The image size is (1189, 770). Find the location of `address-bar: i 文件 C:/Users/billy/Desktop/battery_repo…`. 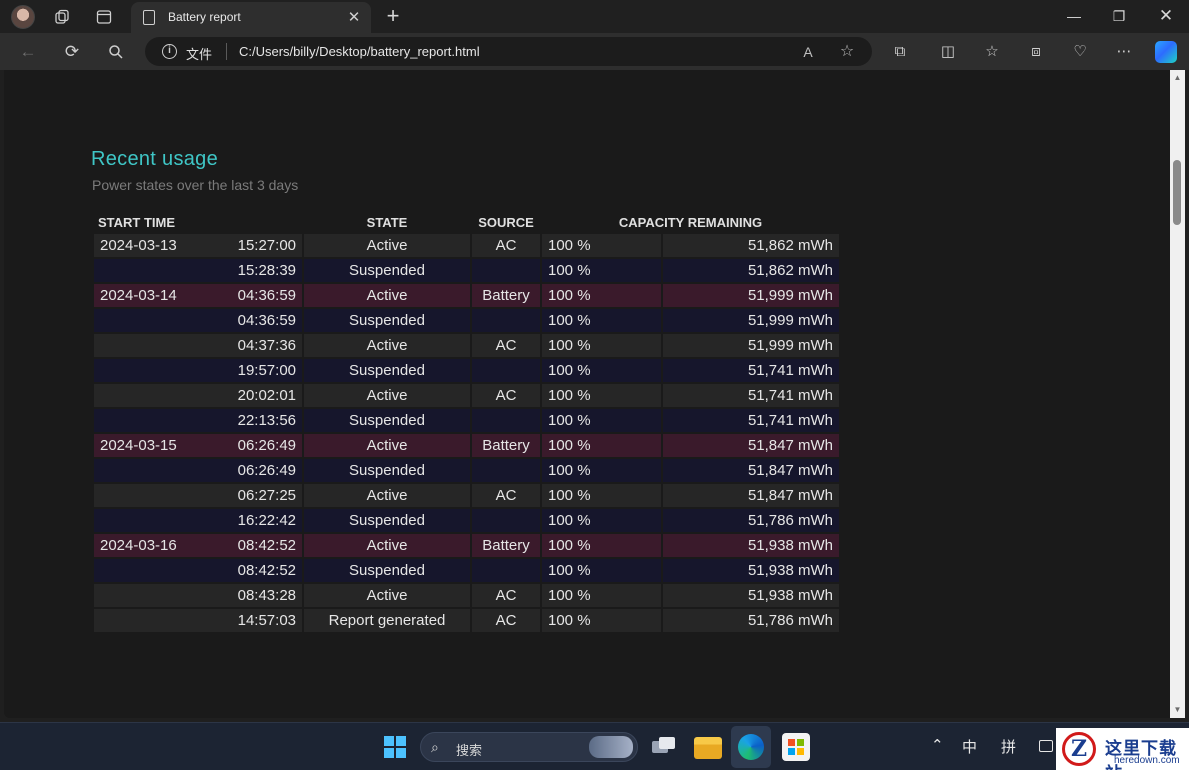

address-bar: i 文件 C:/Users/billy/Desktop/battery_repo… is located at coordinates (508, 51).